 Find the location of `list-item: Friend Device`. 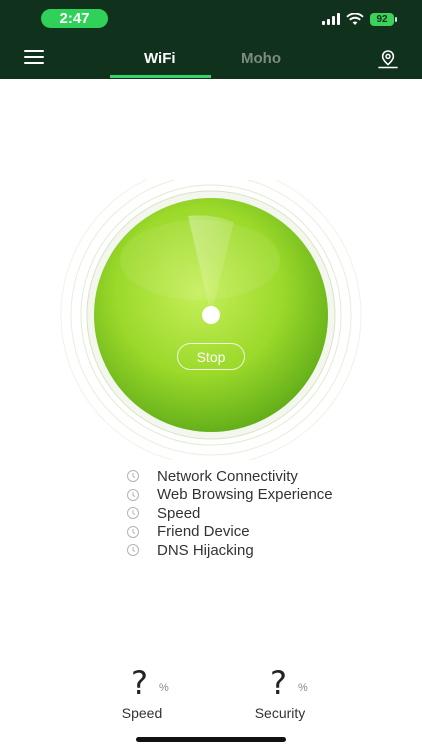

list-item: Friend Device is located at coordinates (229, 532).